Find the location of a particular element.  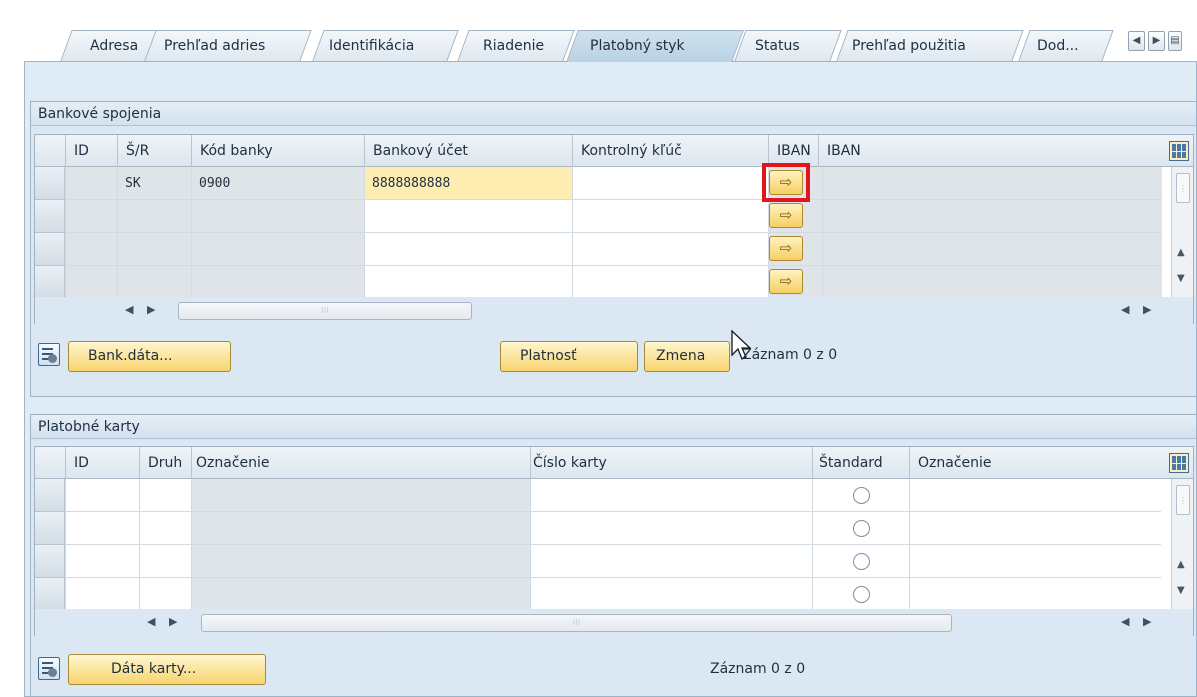

tab-label-identifikacia: Identifikácia is located at coordinates (371, 46).